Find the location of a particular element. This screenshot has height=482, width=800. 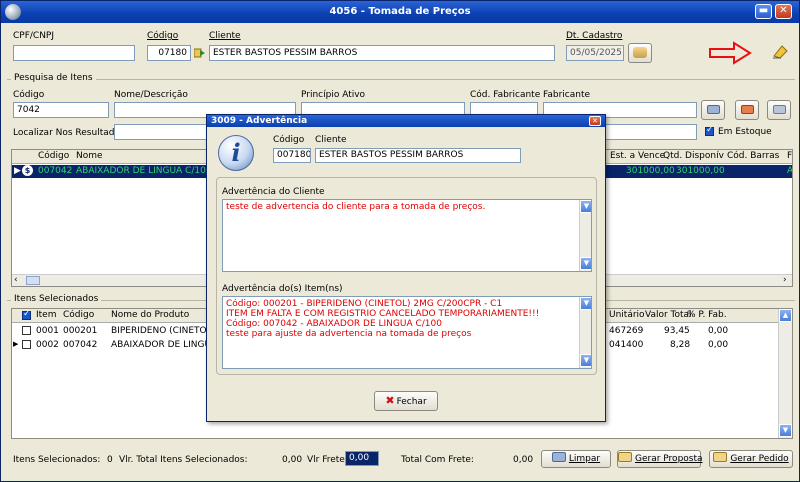

dt-cadastro-input: 05/05/2025 is located at coordinates (595, 53).